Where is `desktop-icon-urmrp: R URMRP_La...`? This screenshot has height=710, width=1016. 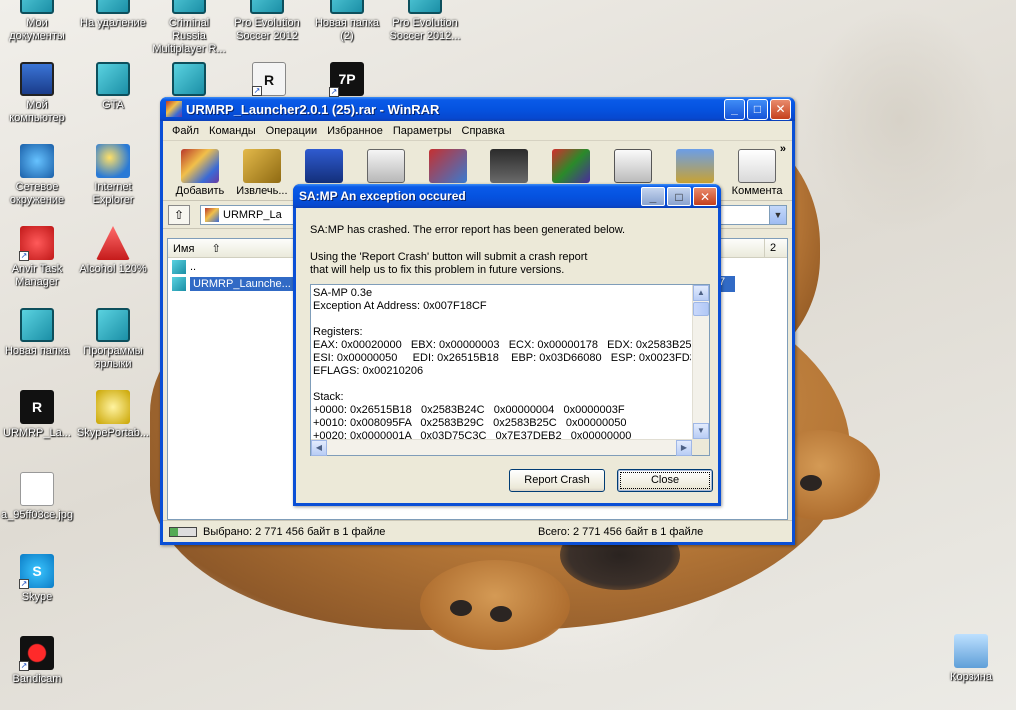
desktop-icon-urmrp: R URMRP_La... is located at coordinates (37, 415).